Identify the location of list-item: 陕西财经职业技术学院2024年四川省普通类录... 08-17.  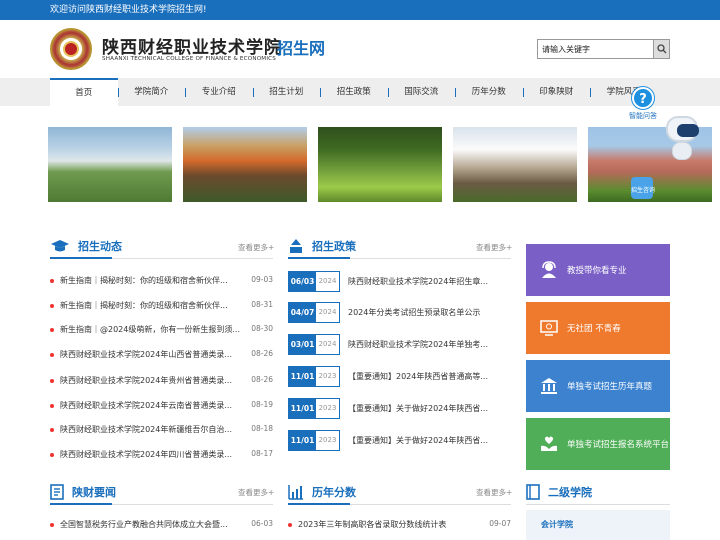
(161, 454).